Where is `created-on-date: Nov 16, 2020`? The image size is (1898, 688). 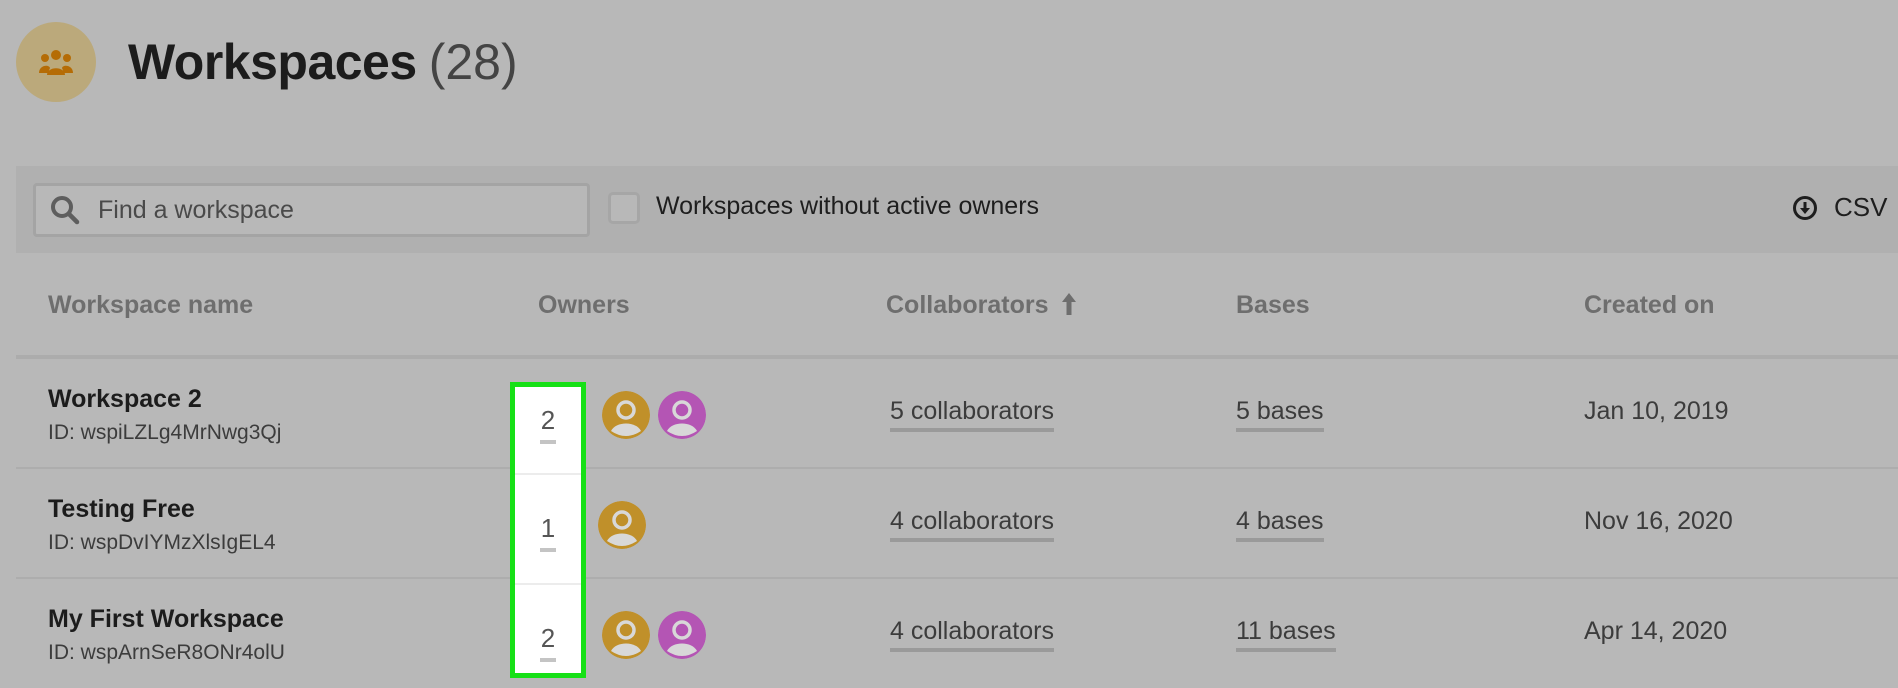 created-on-date: Nov 16, 2020 is located at coordinates (1658, 521).